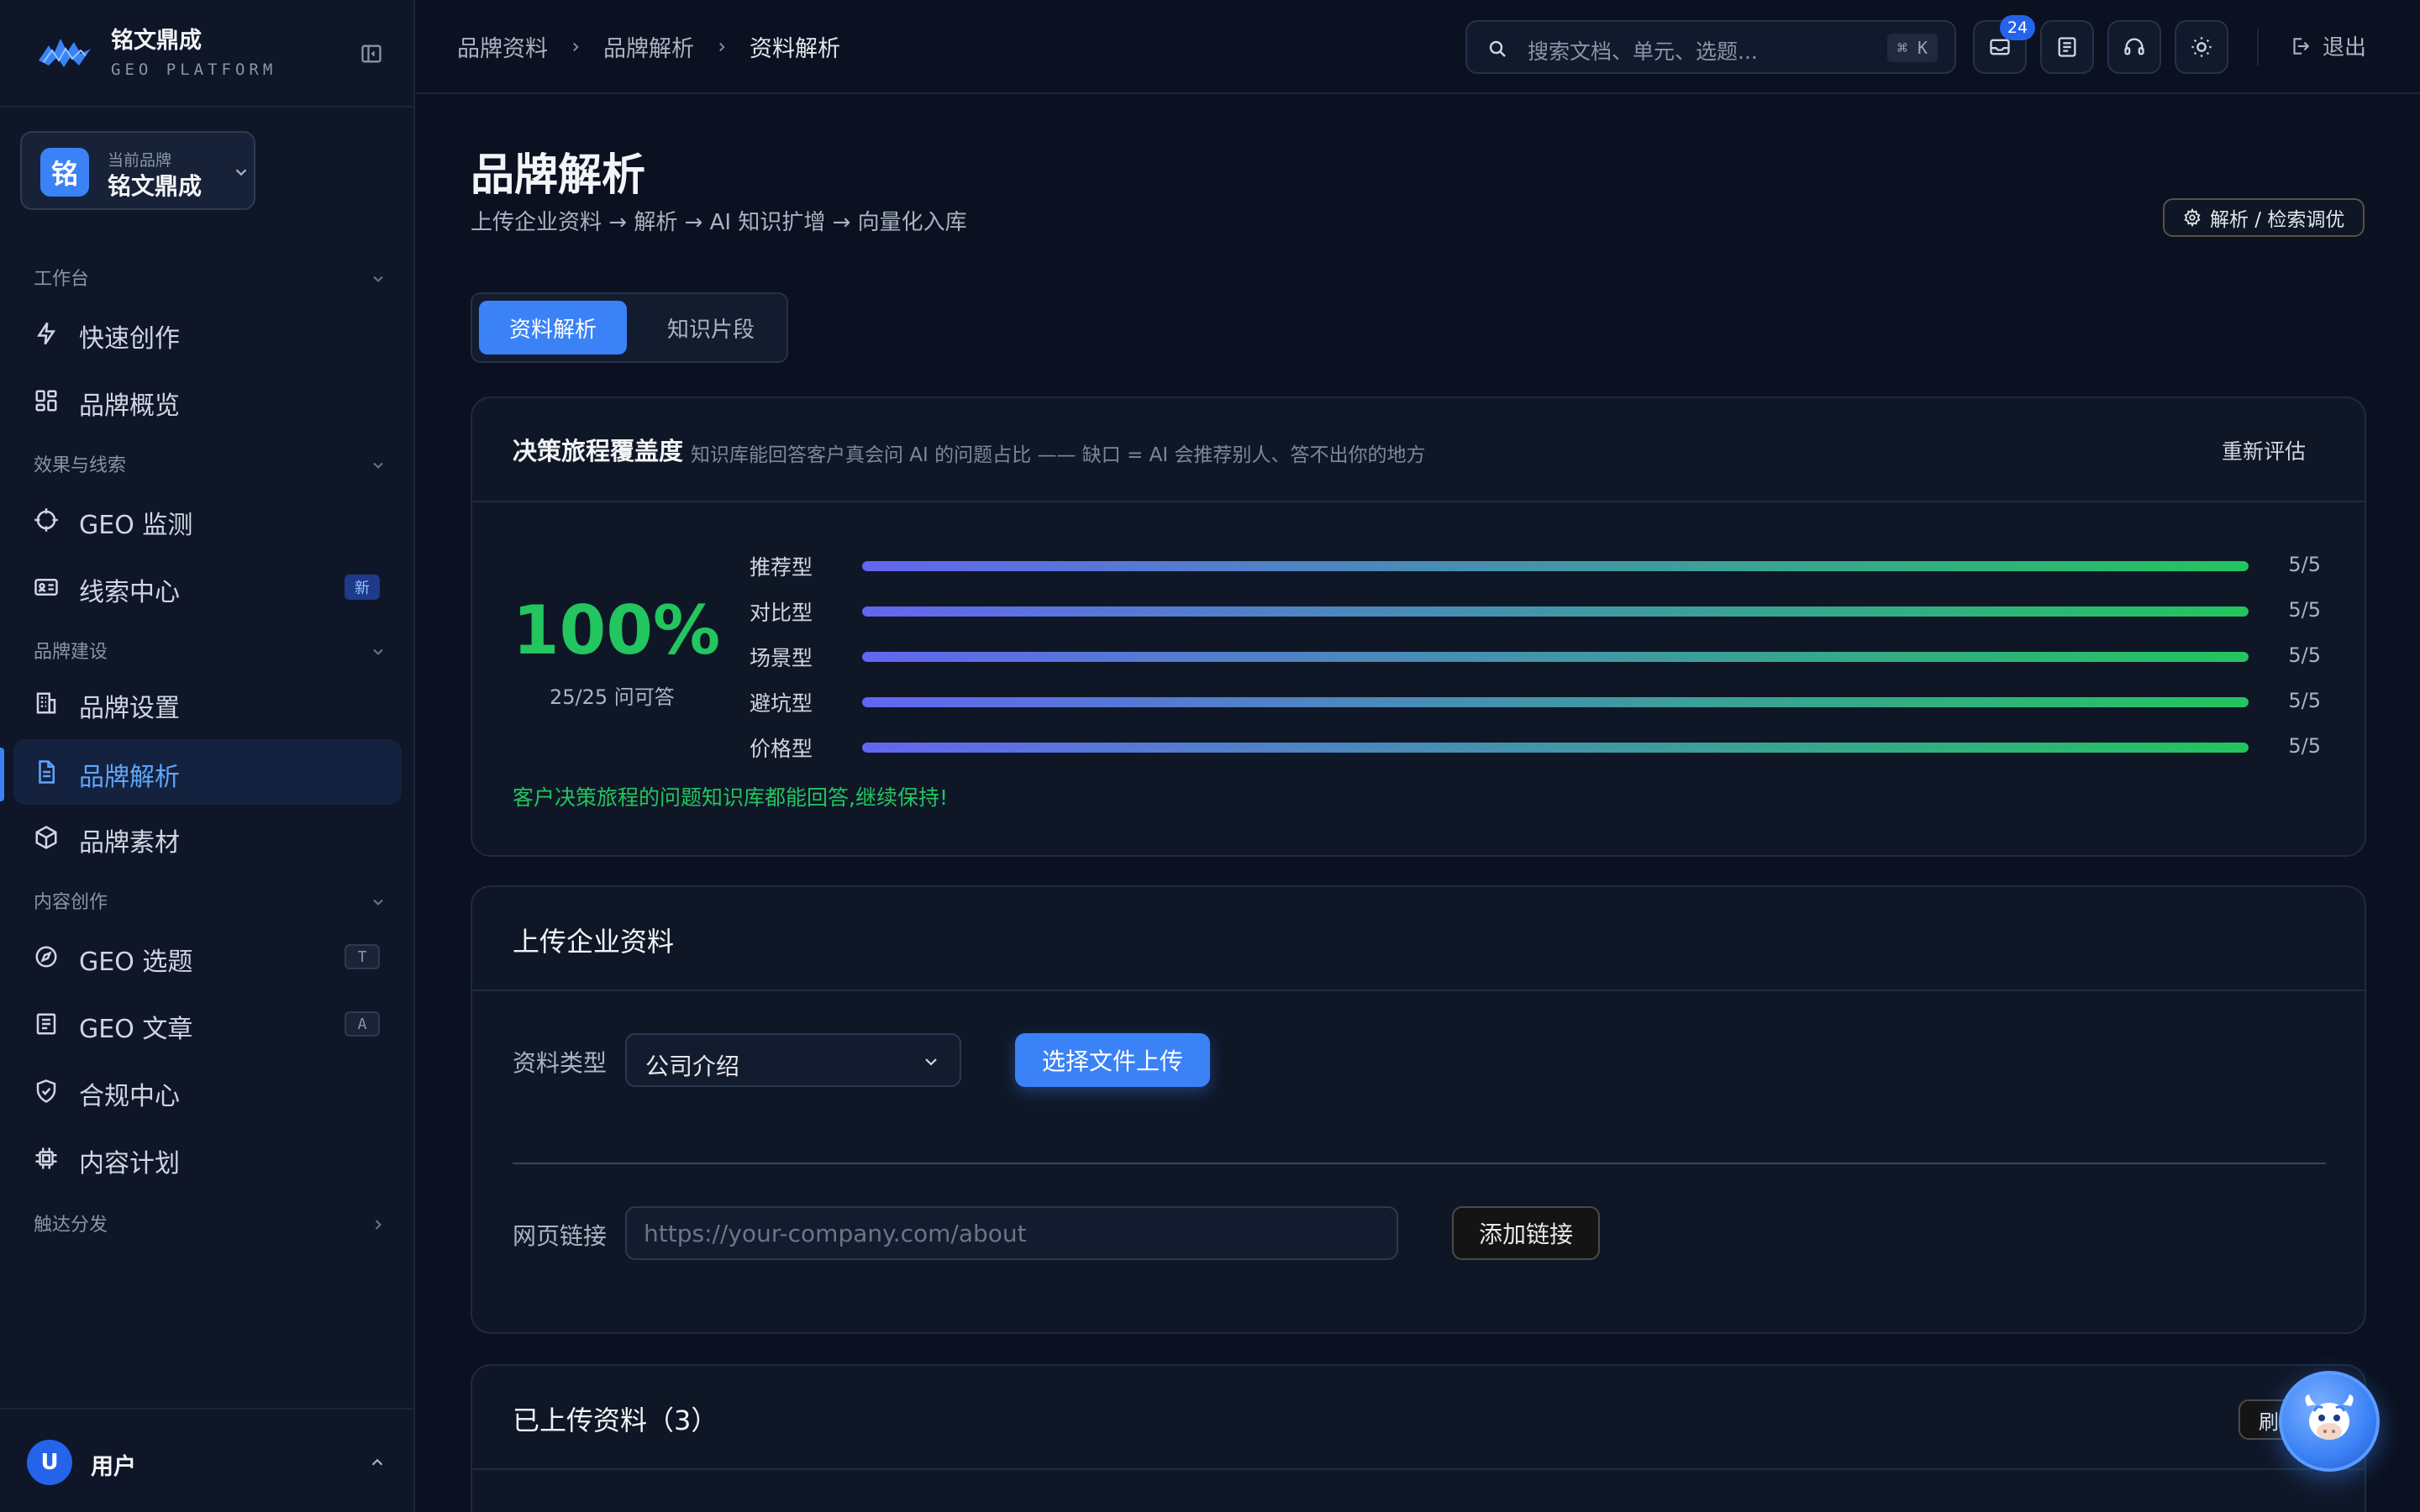 Image resolution: width=2420 pixels, height=1512 pixels. I want to click on logout-button: 退出, so click(2328, 45).